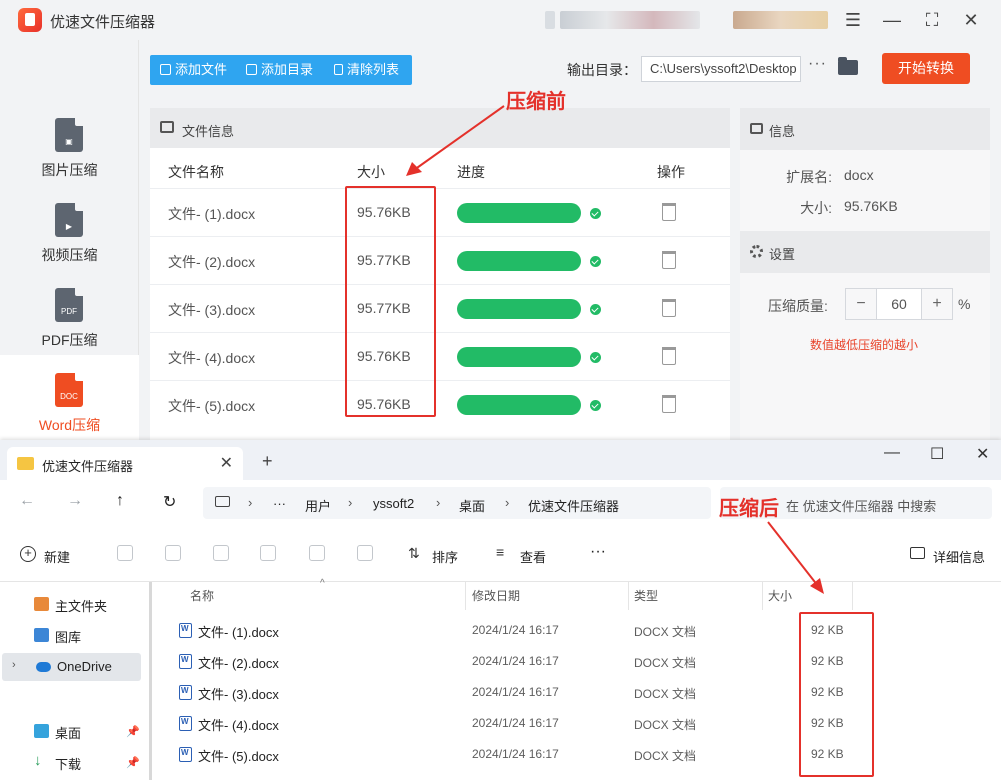  I want to click on quality-decrease-button: −, so click(861, 304).